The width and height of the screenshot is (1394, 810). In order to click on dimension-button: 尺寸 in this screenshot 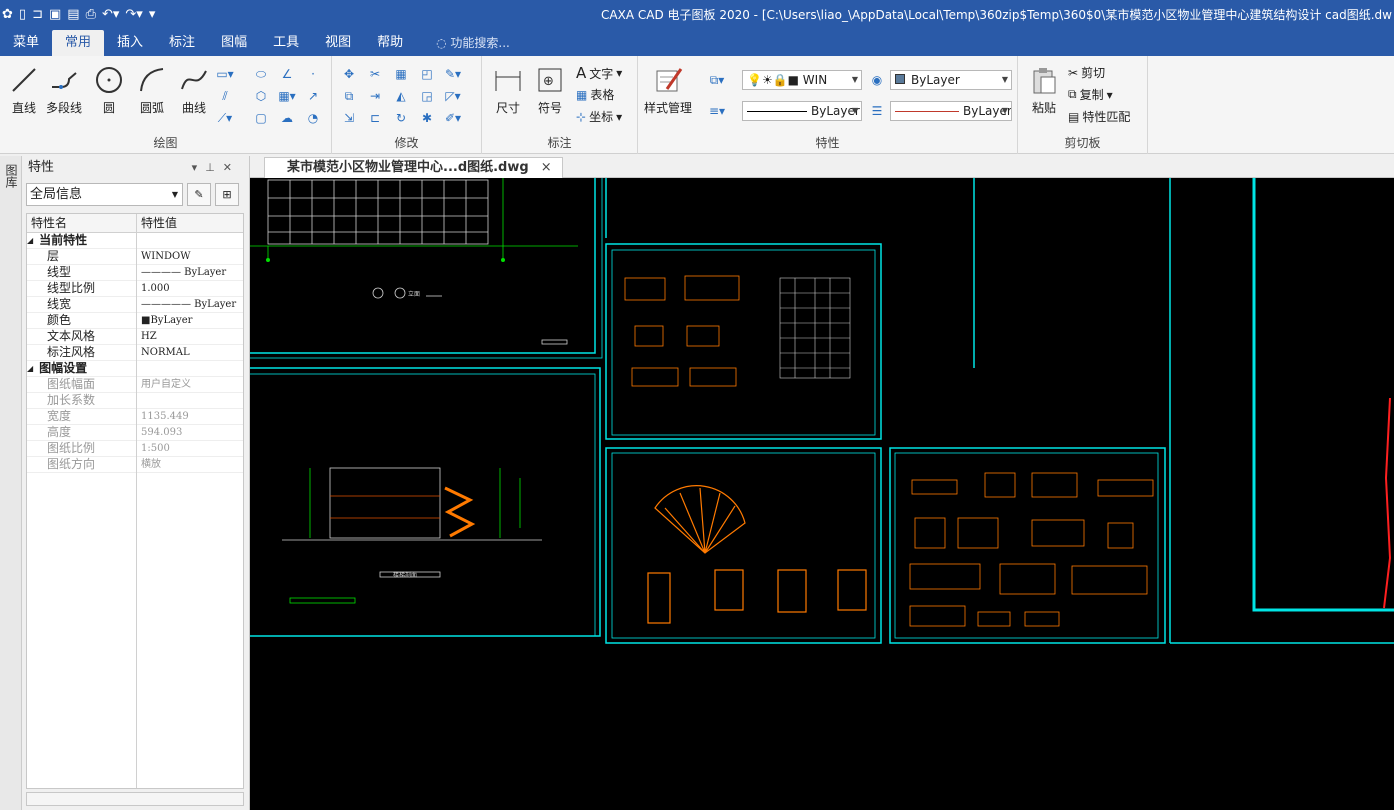, I will do `click(508, 90)`.